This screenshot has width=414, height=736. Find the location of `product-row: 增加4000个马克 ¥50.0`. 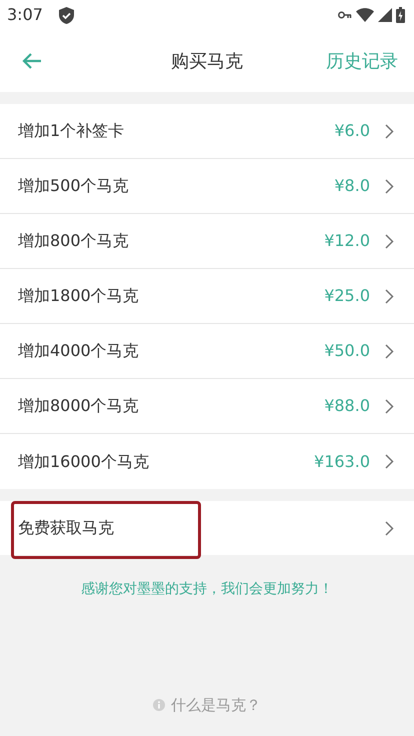

product-row: 增加4000个马克 ¥50.0 is located at coordinates (207, 351).